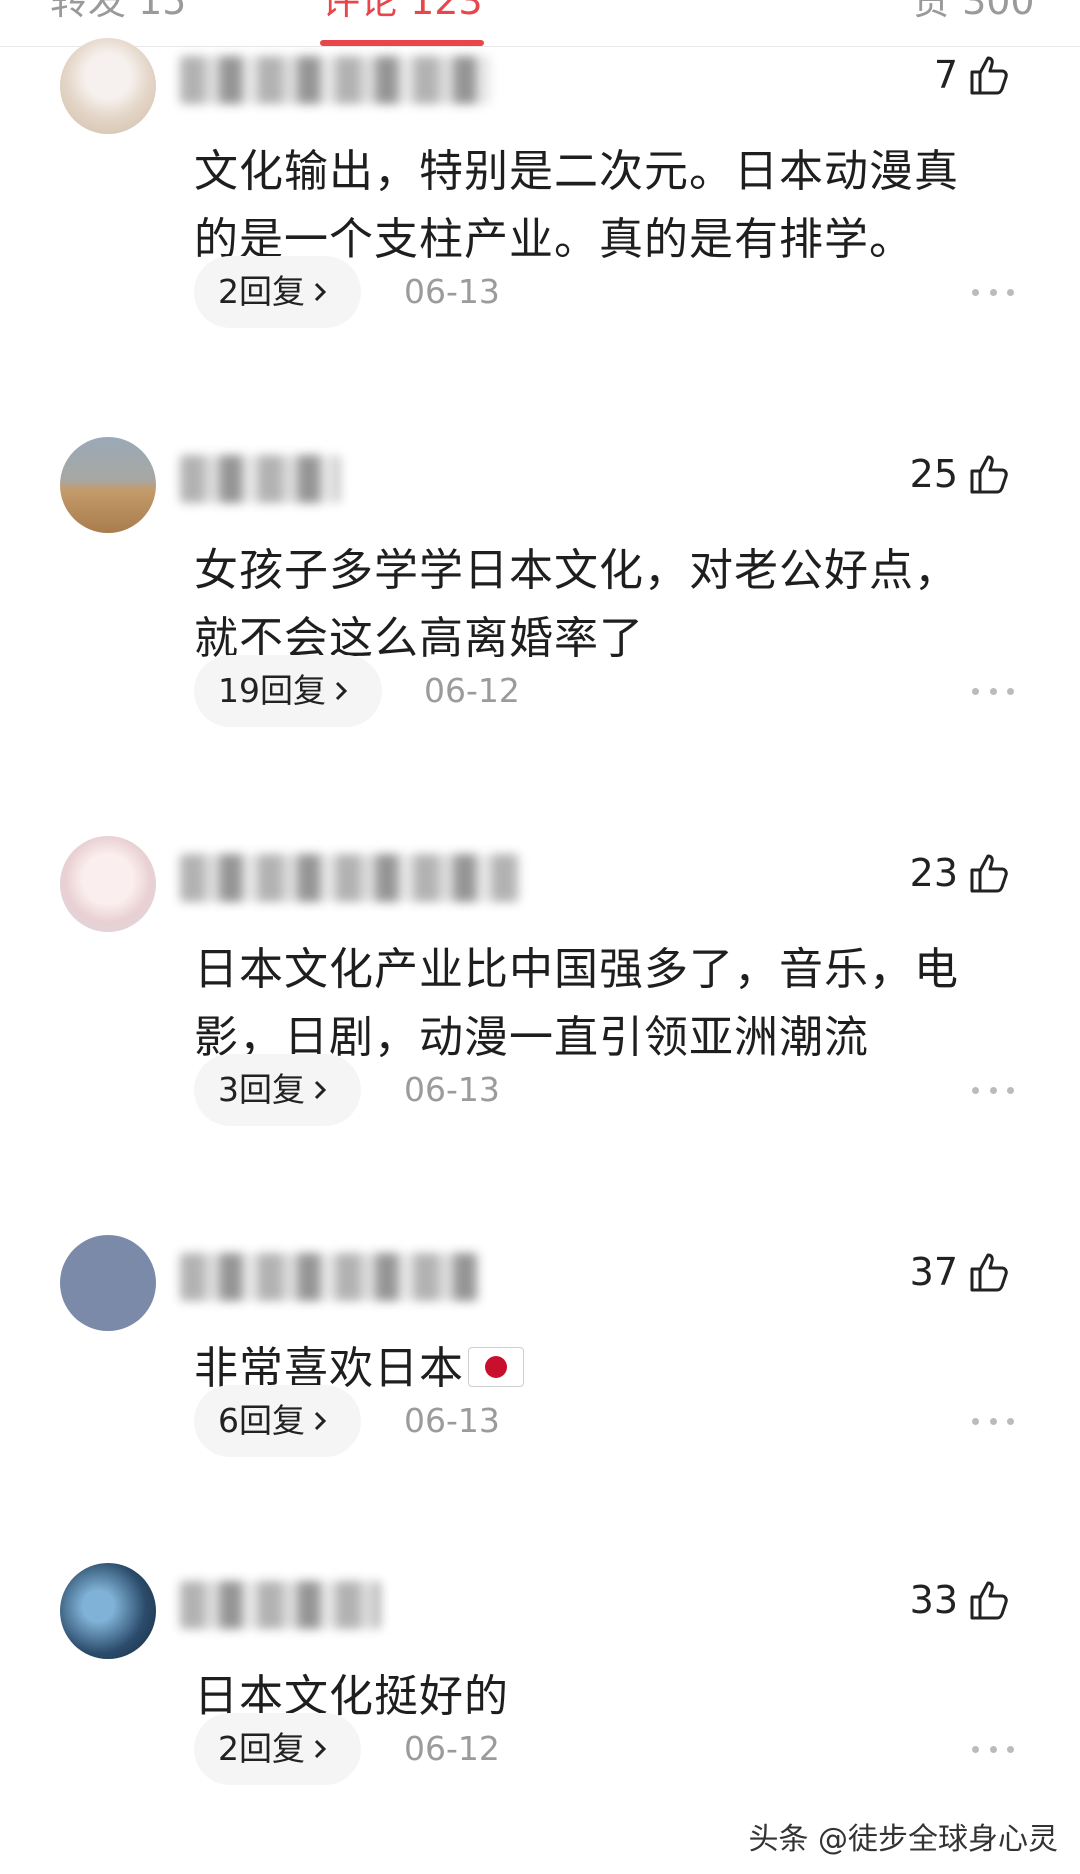 The width and height of the screenshot is (1080, 1874). Describe the element at coordinates (945, 75) in the screenshot. I see `like-count: 7` at that location.